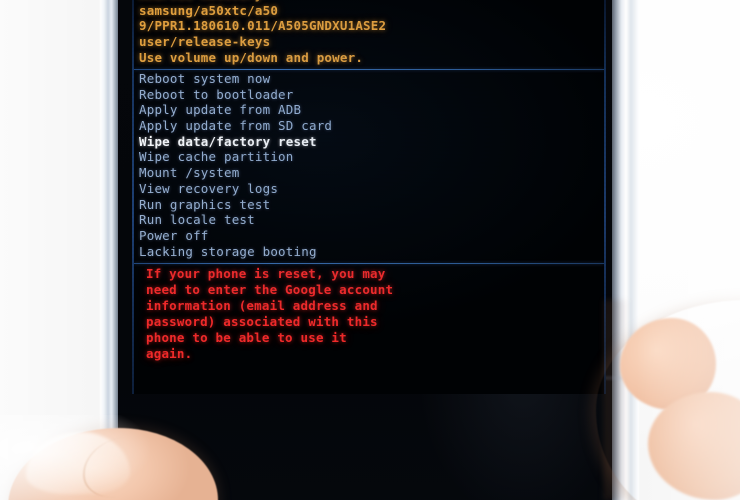 This screenshot has height=500, width=740. I want to click on warning-line-2: need to enter the Google account, so click(270, 289).